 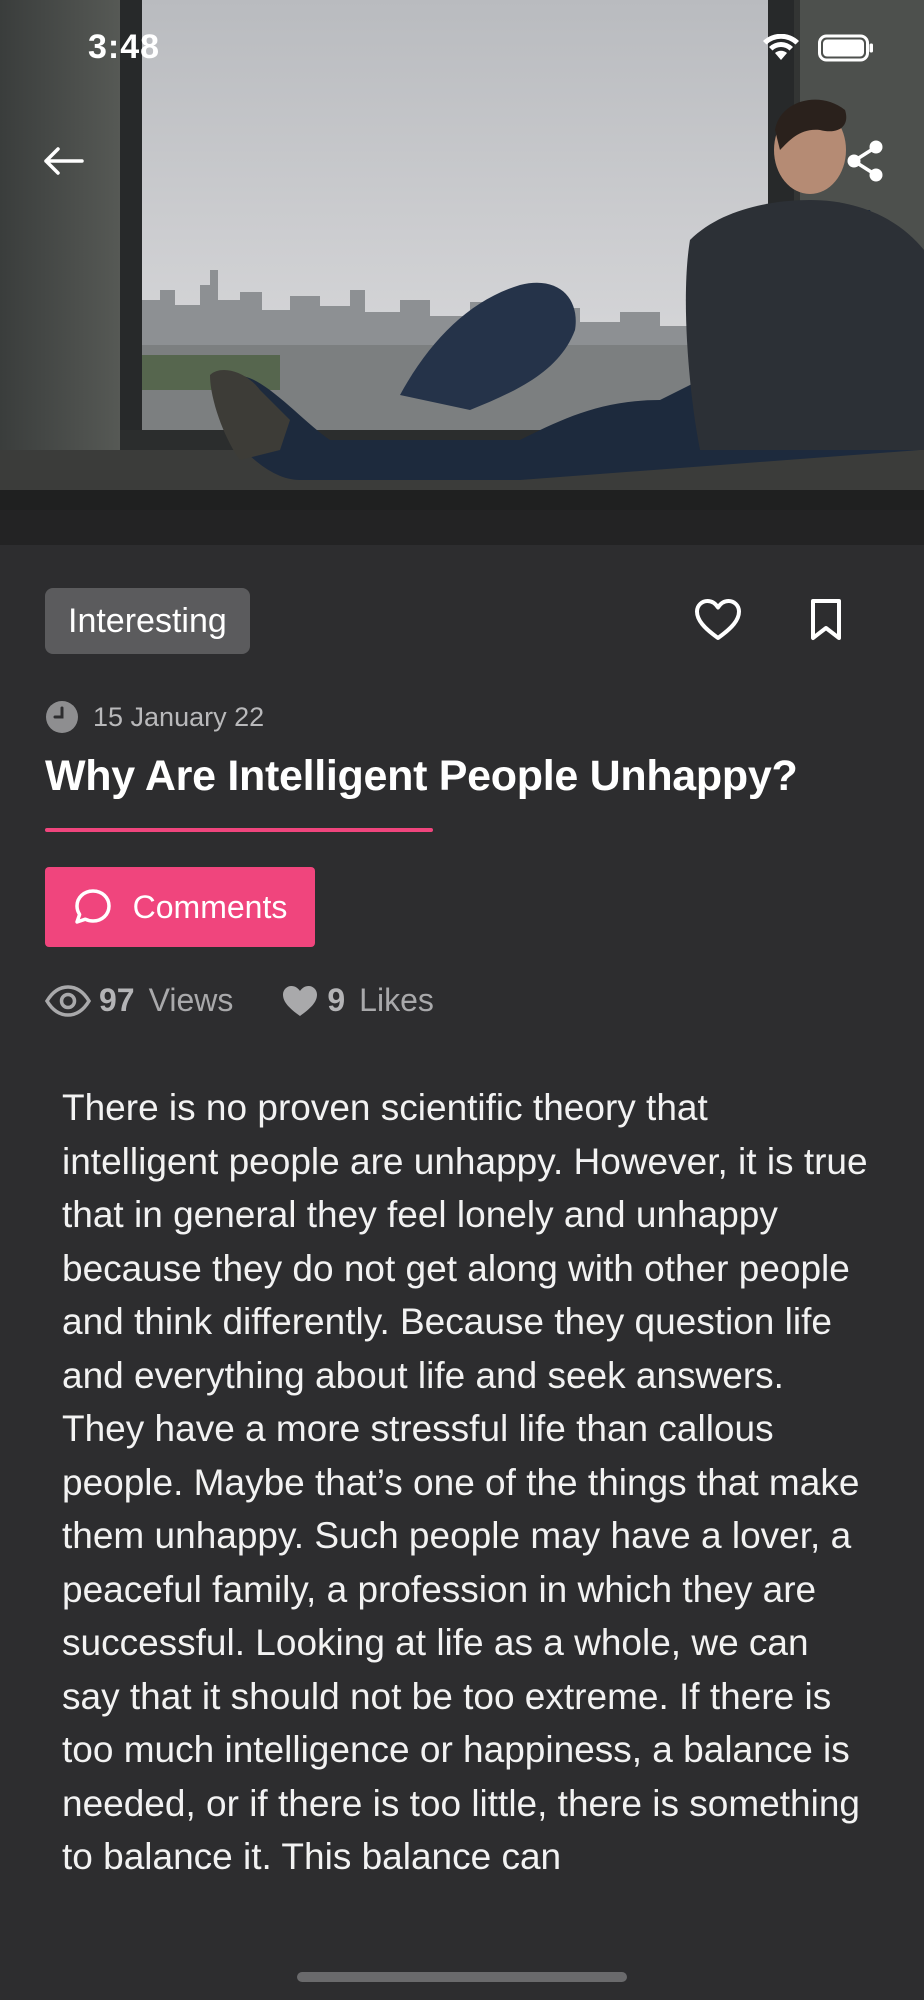 I want to click on status-icons, so click(x=818, y=48).